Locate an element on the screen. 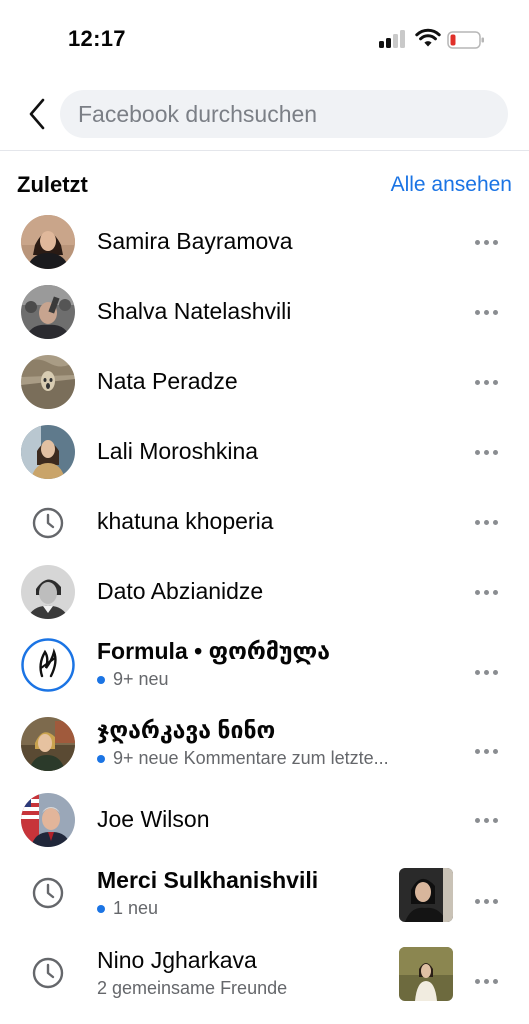  item-subtitle: 2 gemeinsame Freunde is located at coordinates (192, 988).